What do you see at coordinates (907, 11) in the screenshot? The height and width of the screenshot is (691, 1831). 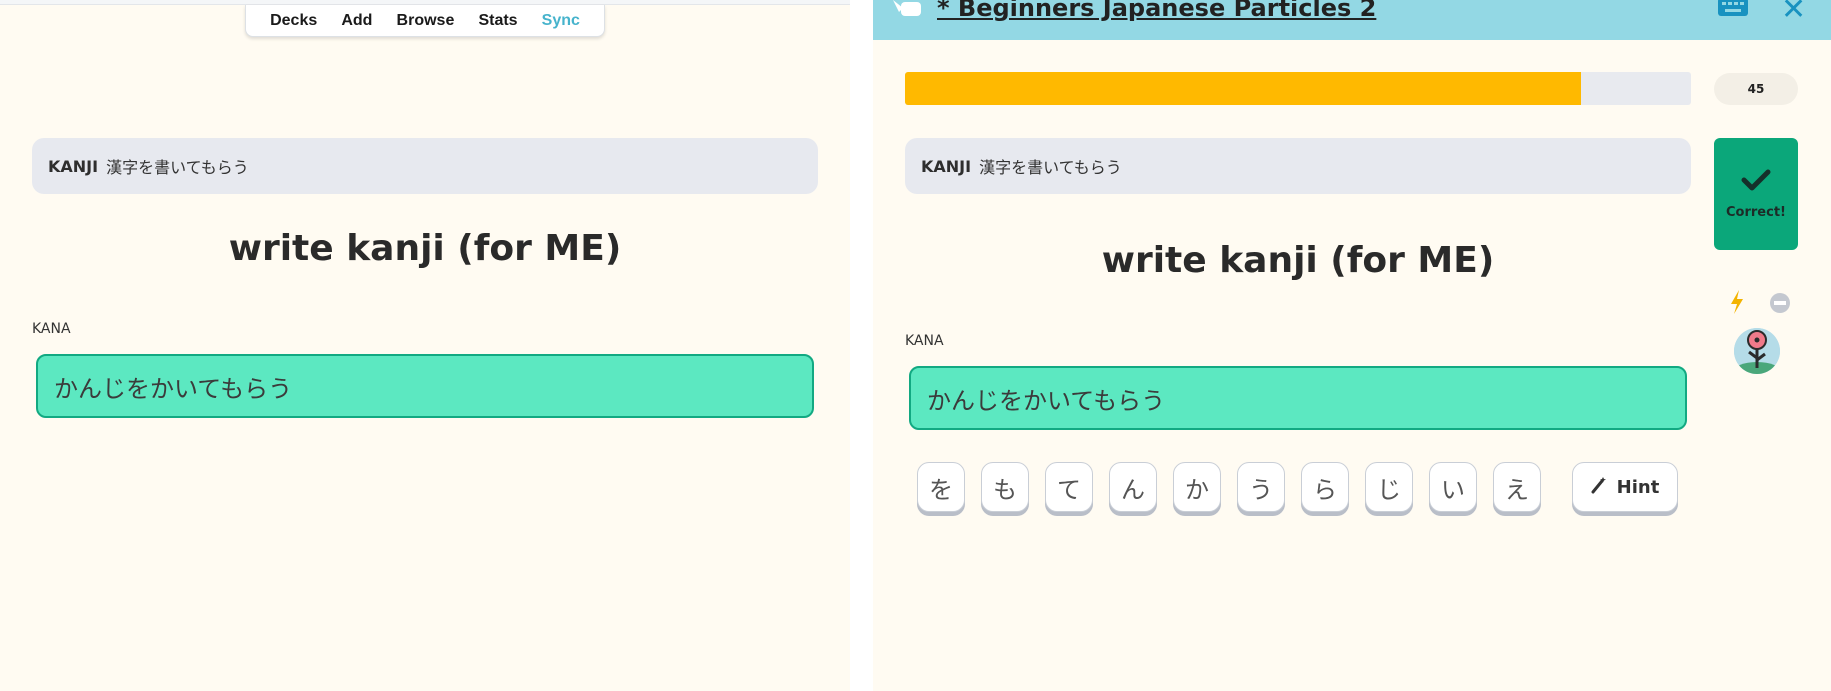 I see `watering-can-icon` at bounding box center [907, 11].